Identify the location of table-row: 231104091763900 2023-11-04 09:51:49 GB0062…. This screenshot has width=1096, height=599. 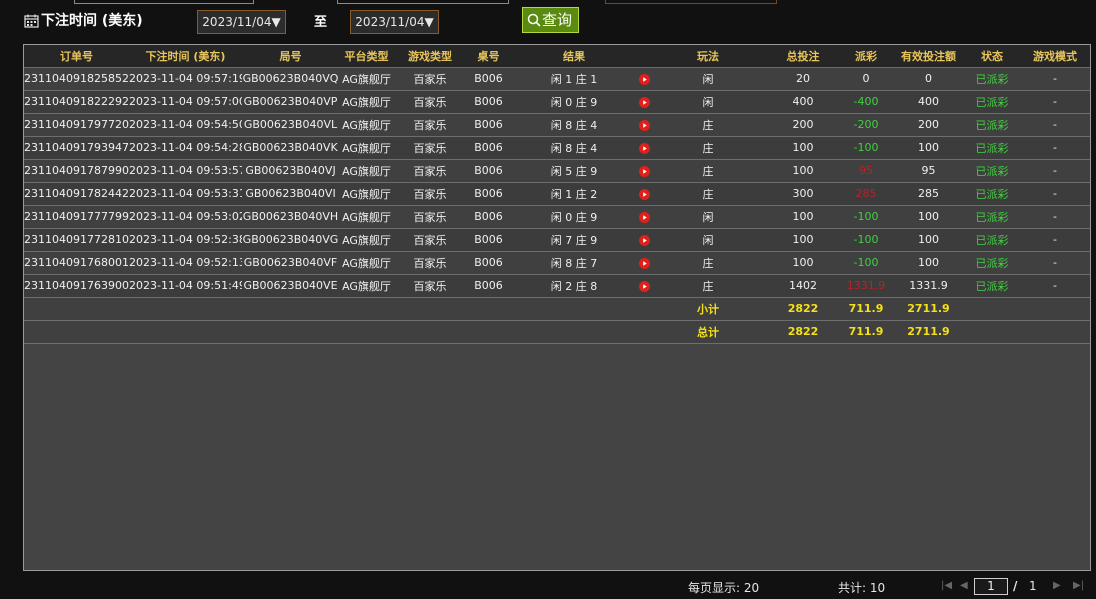
(557, 286).